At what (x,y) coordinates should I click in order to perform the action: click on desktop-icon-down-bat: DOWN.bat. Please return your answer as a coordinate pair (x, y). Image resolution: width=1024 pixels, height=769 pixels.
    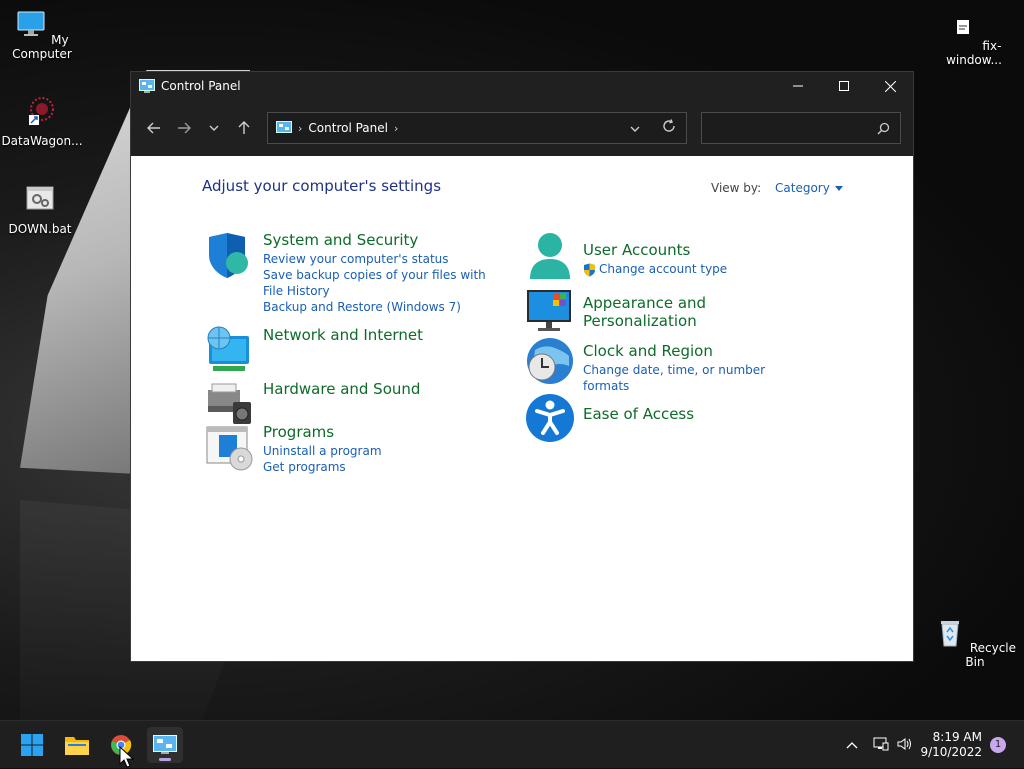
    Looking at the image, I should click on (41, 209).